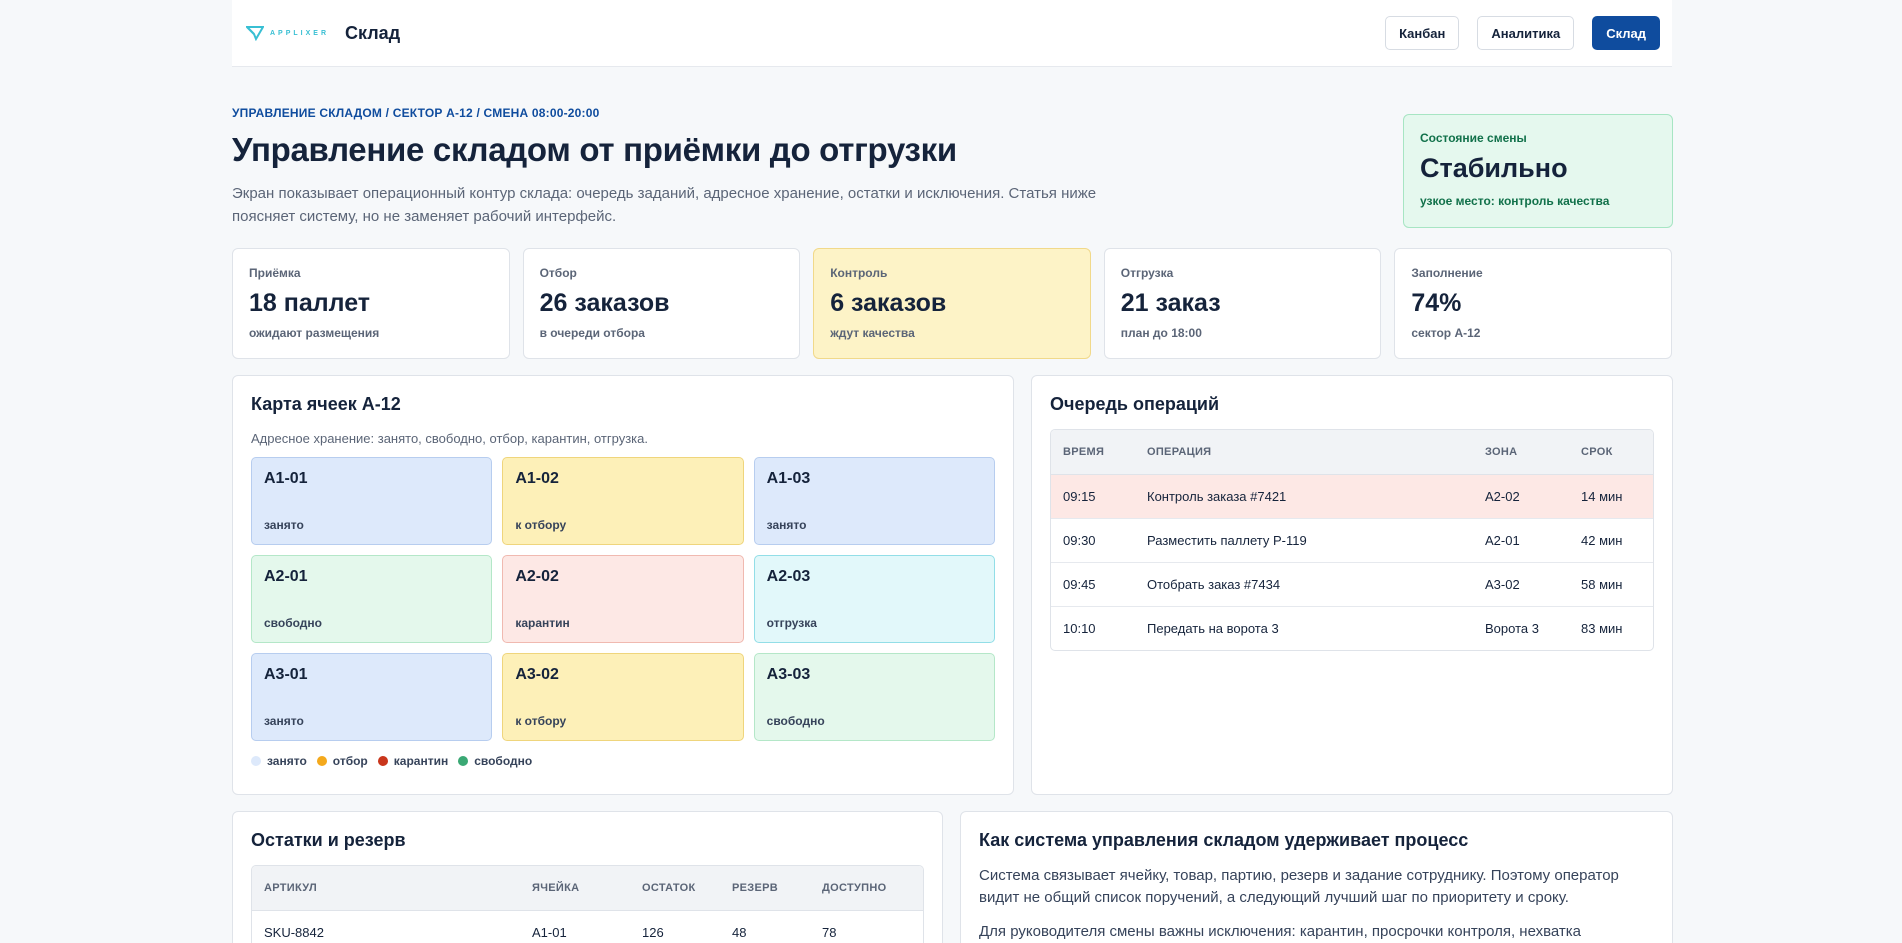 This screenshot has width=1902, height=943. I want to click on shift-status-value: Стабильно, so click(1494, 168).